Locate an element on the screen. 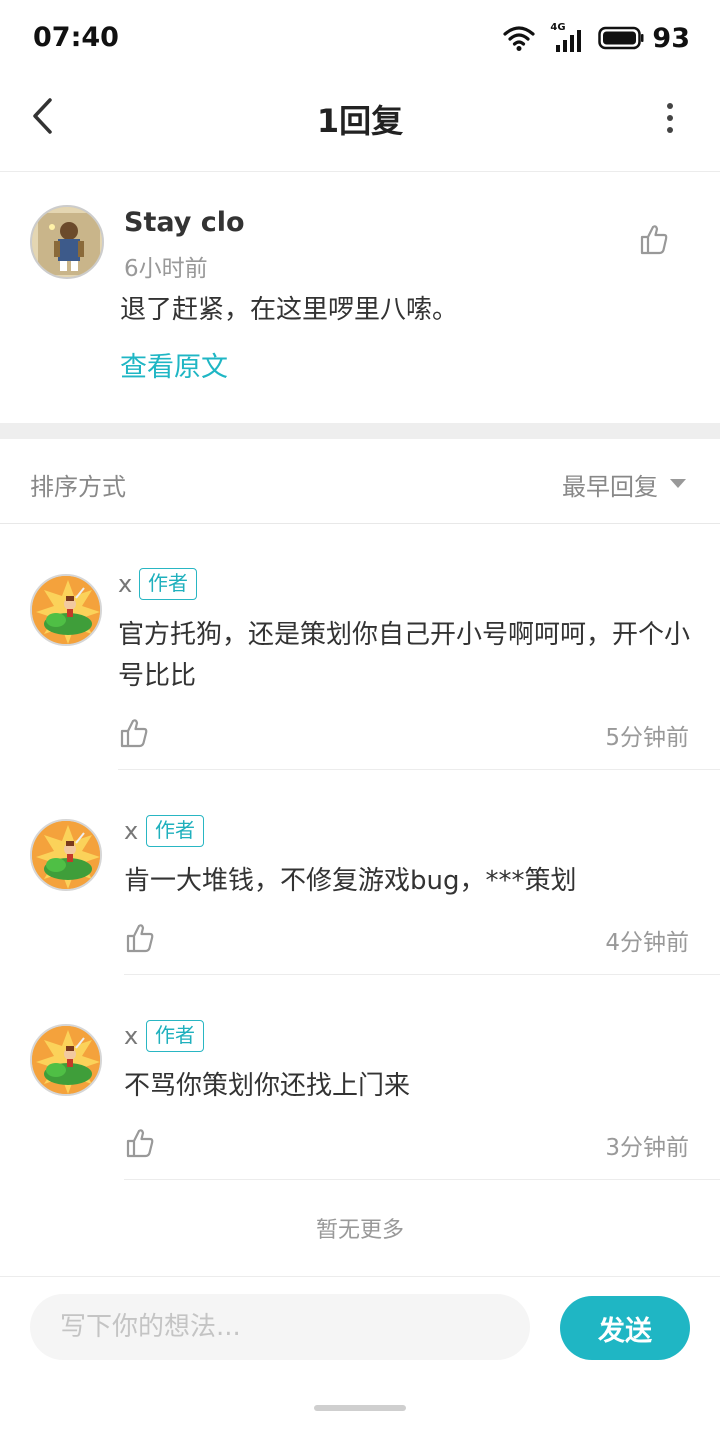 Image resolution: width=720 pixels, height=1440 pixels. comment-composer: 发送 is located at coordinates (360, 1358).